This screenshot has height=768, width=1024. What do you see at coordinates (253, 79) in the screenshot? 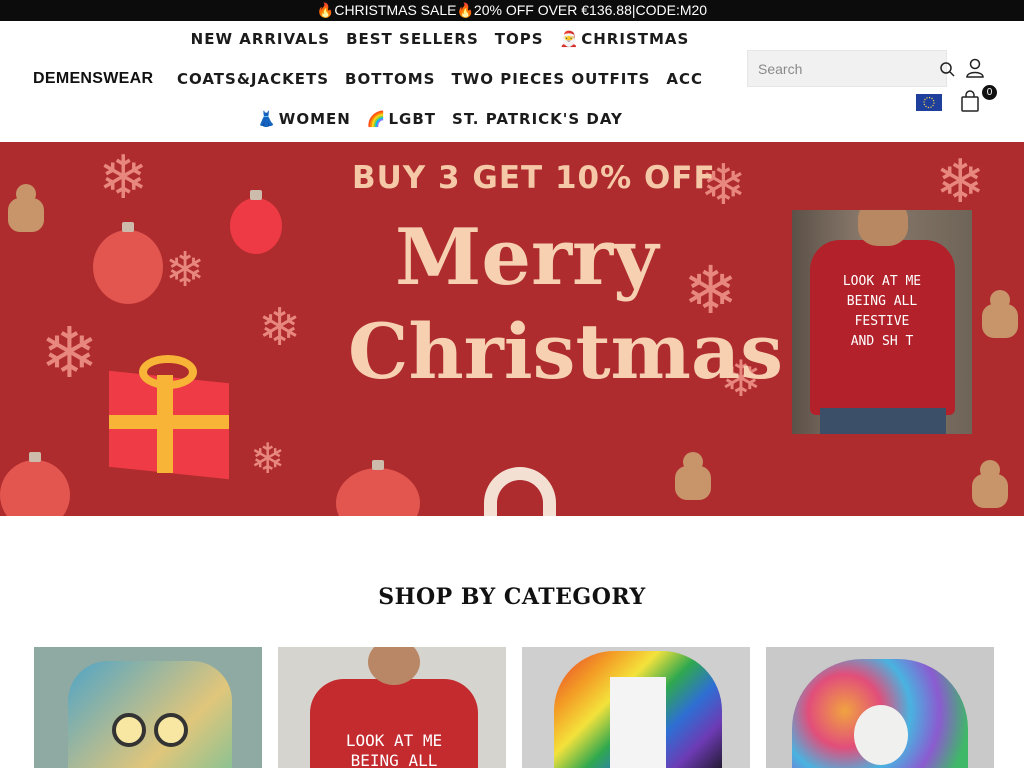
I see `nav-item-coats-jackets: COATS&JACKETS` at bounding box center [253, 79].